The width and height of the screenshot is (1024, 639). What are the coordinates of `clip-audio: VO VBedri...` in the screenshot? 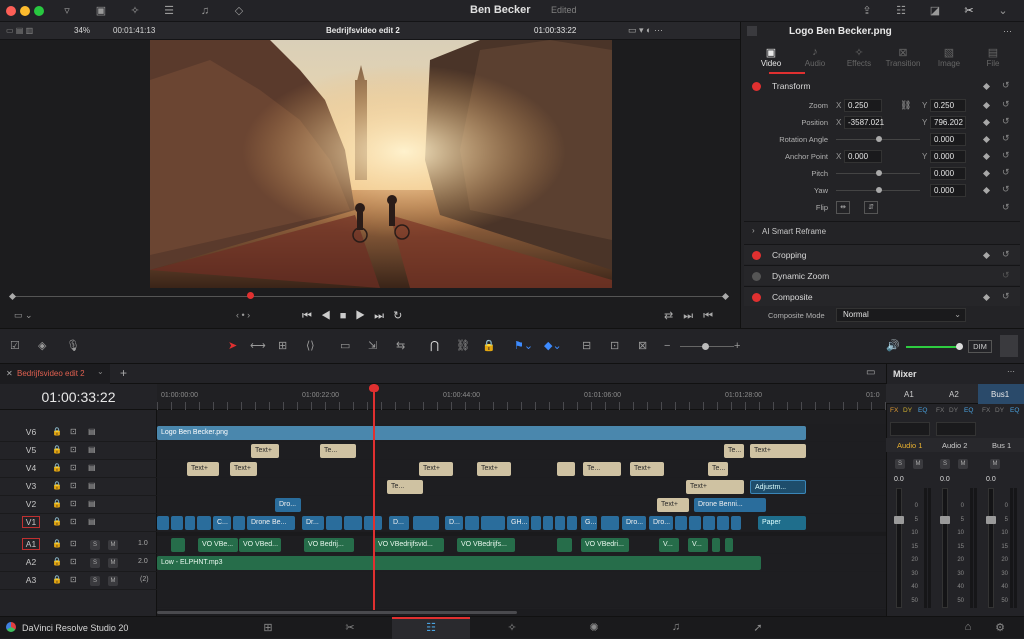 It's located at (605, 545).